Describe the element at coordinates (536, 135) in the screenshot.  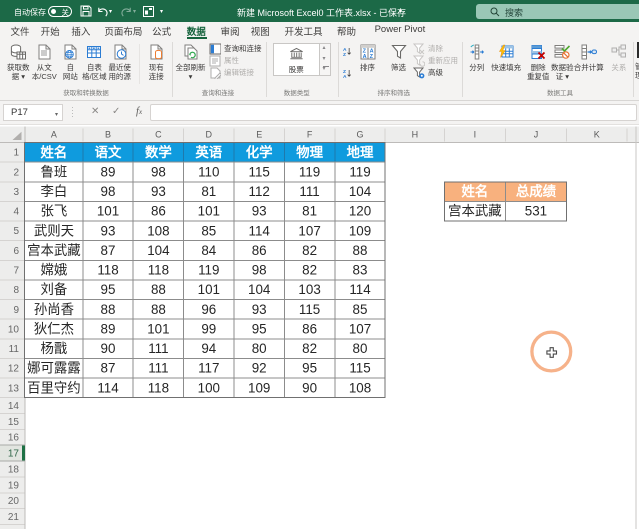
I see `svg-text: J` at that location.